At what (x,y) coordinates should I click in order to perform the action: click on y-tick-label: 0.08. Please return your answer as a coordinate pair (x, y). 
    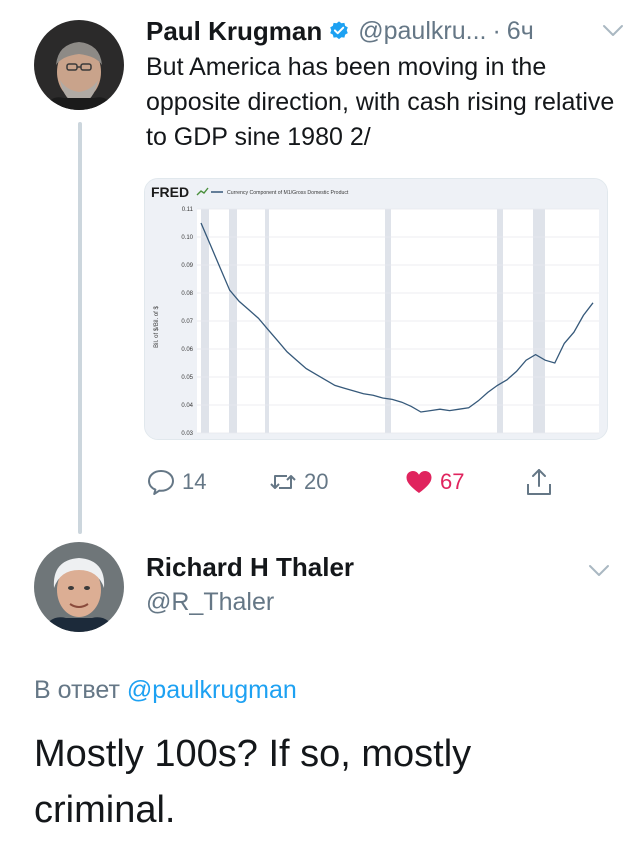
    Looking at the image, I should click on (187, 294).